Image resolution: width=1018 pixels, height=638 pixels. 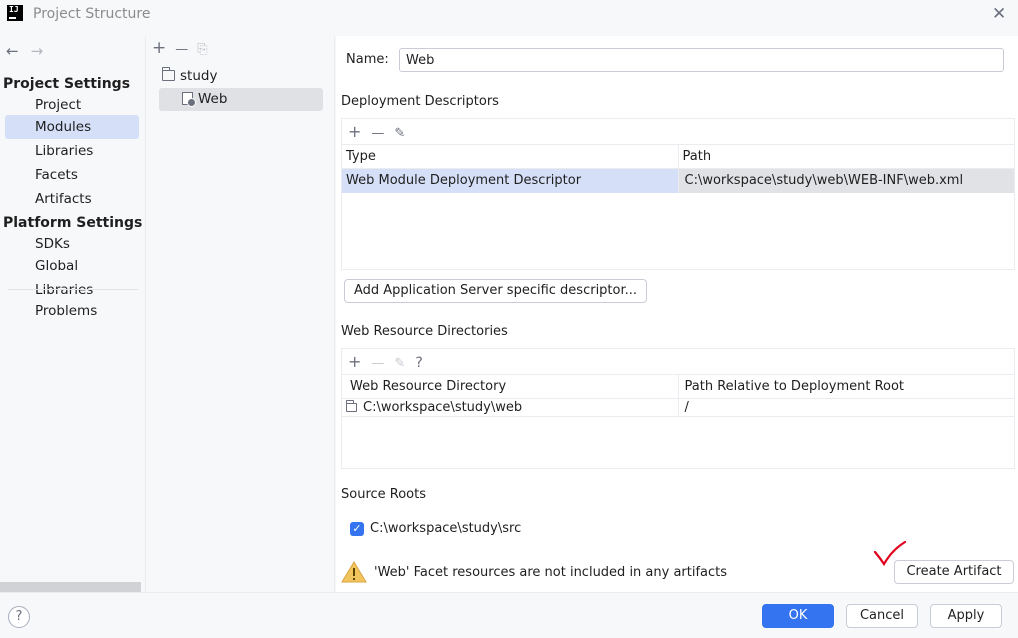 I want to click on warning-icon, so click(x=354, y=572).